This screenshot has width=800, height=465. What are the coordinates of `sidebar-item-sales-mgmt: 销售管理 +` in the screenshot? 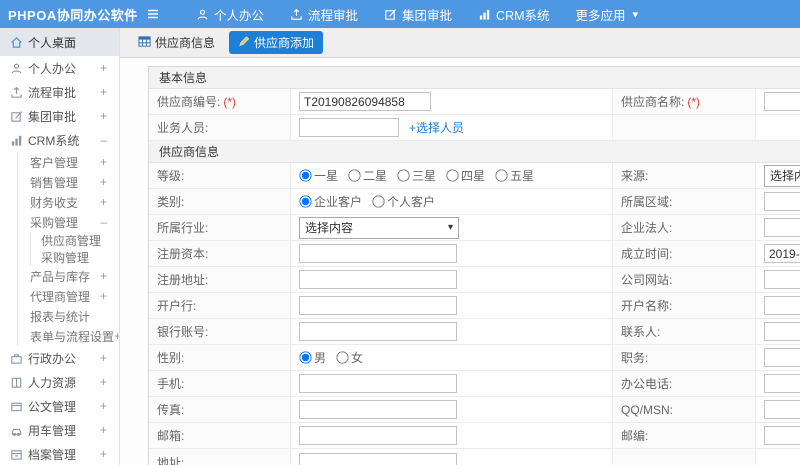 It's located at (68, 182).